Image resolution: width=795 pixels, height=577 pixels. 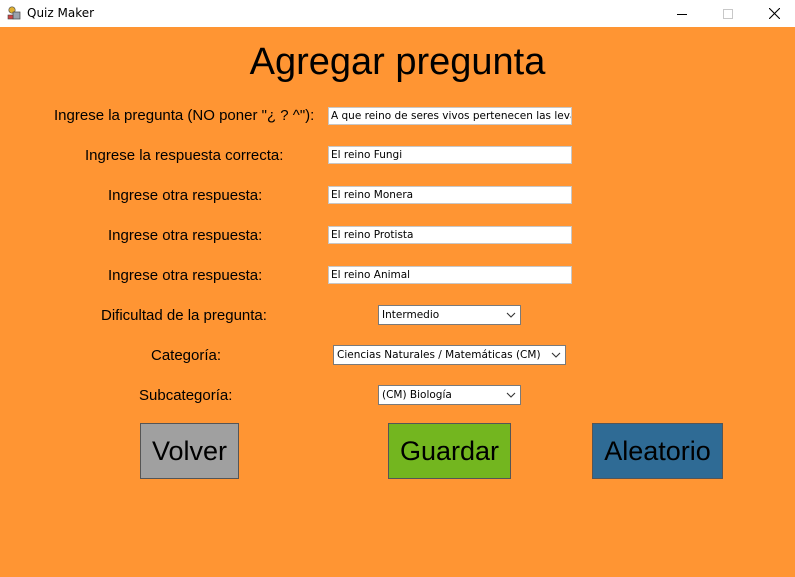 I want to click on close-icon, so click(x=774, y=13).